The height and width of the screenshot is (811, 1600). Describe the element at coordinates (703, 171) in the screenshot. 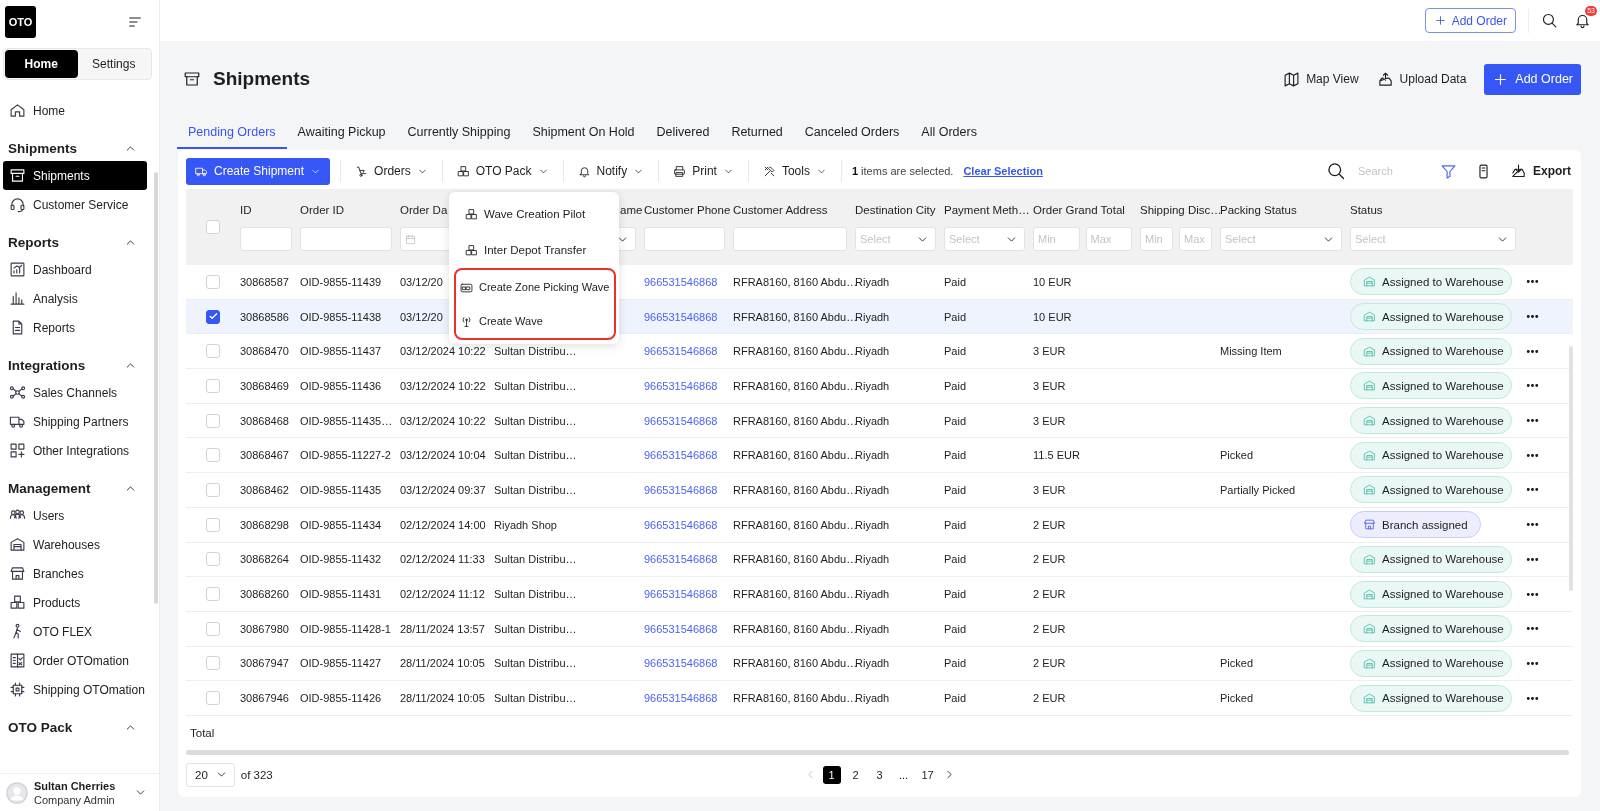

I see `dropdown-button: Print` at that location.